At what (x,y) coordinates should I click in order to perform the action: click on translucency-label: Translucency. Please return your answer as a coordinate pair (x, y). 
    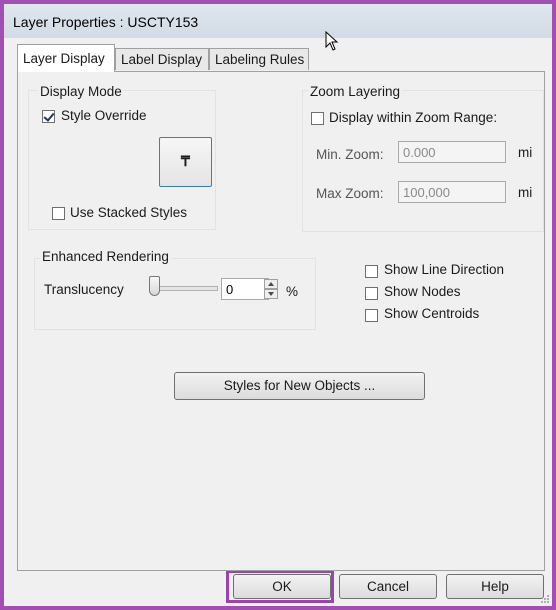
    Looking at the image, I should click on (84, 289).